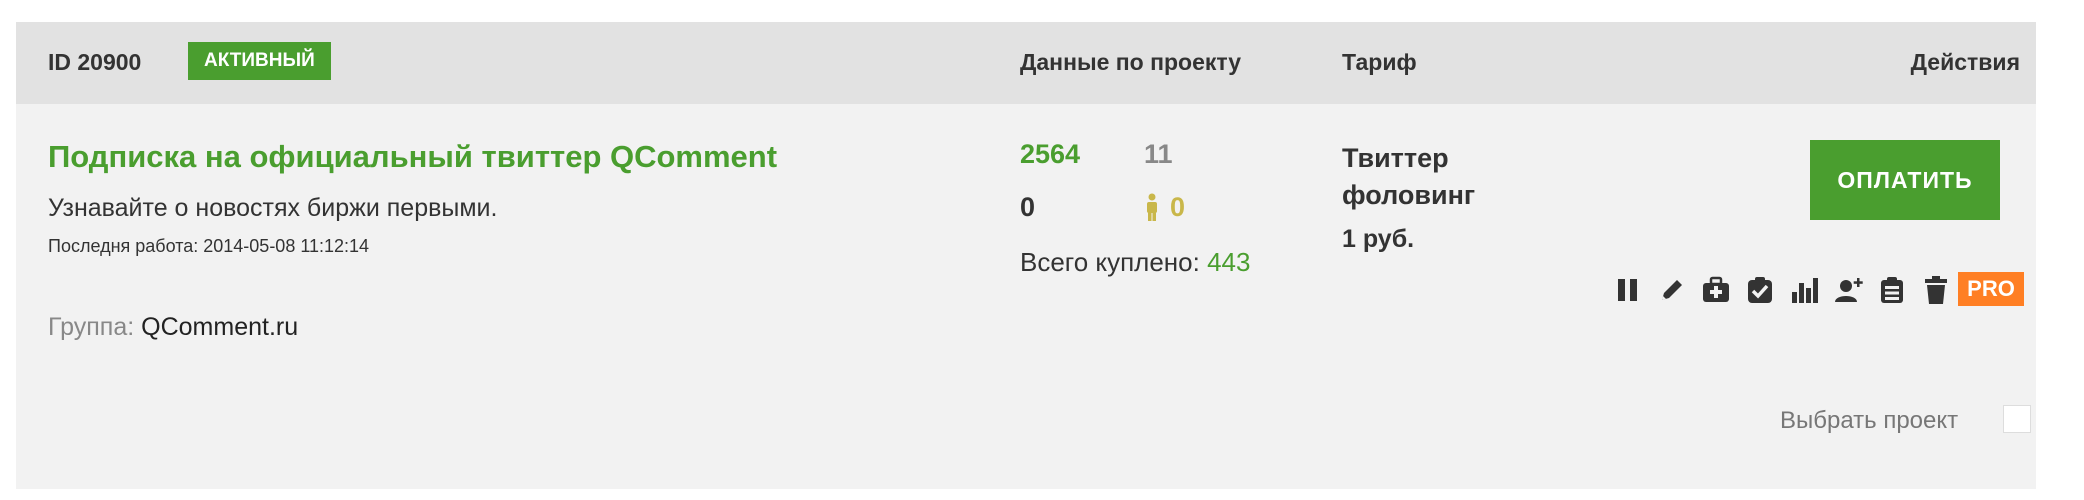 This screenshot has height=500, width=2084. What do you see at coordinates (1178, 207) in the screenshot?
I see `stat-yellow: 0` at bounding box center [1178, 207].